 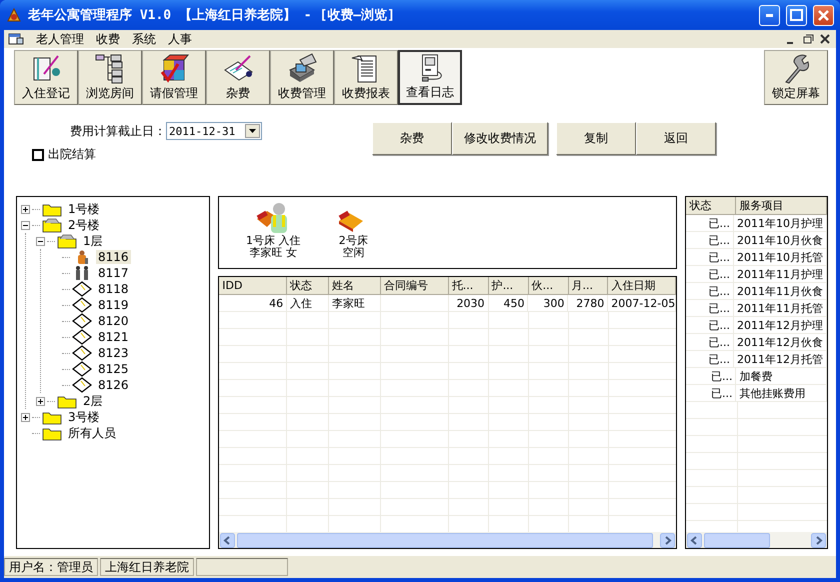 I want to click on maximize-icon, so click(x=796, y=15).